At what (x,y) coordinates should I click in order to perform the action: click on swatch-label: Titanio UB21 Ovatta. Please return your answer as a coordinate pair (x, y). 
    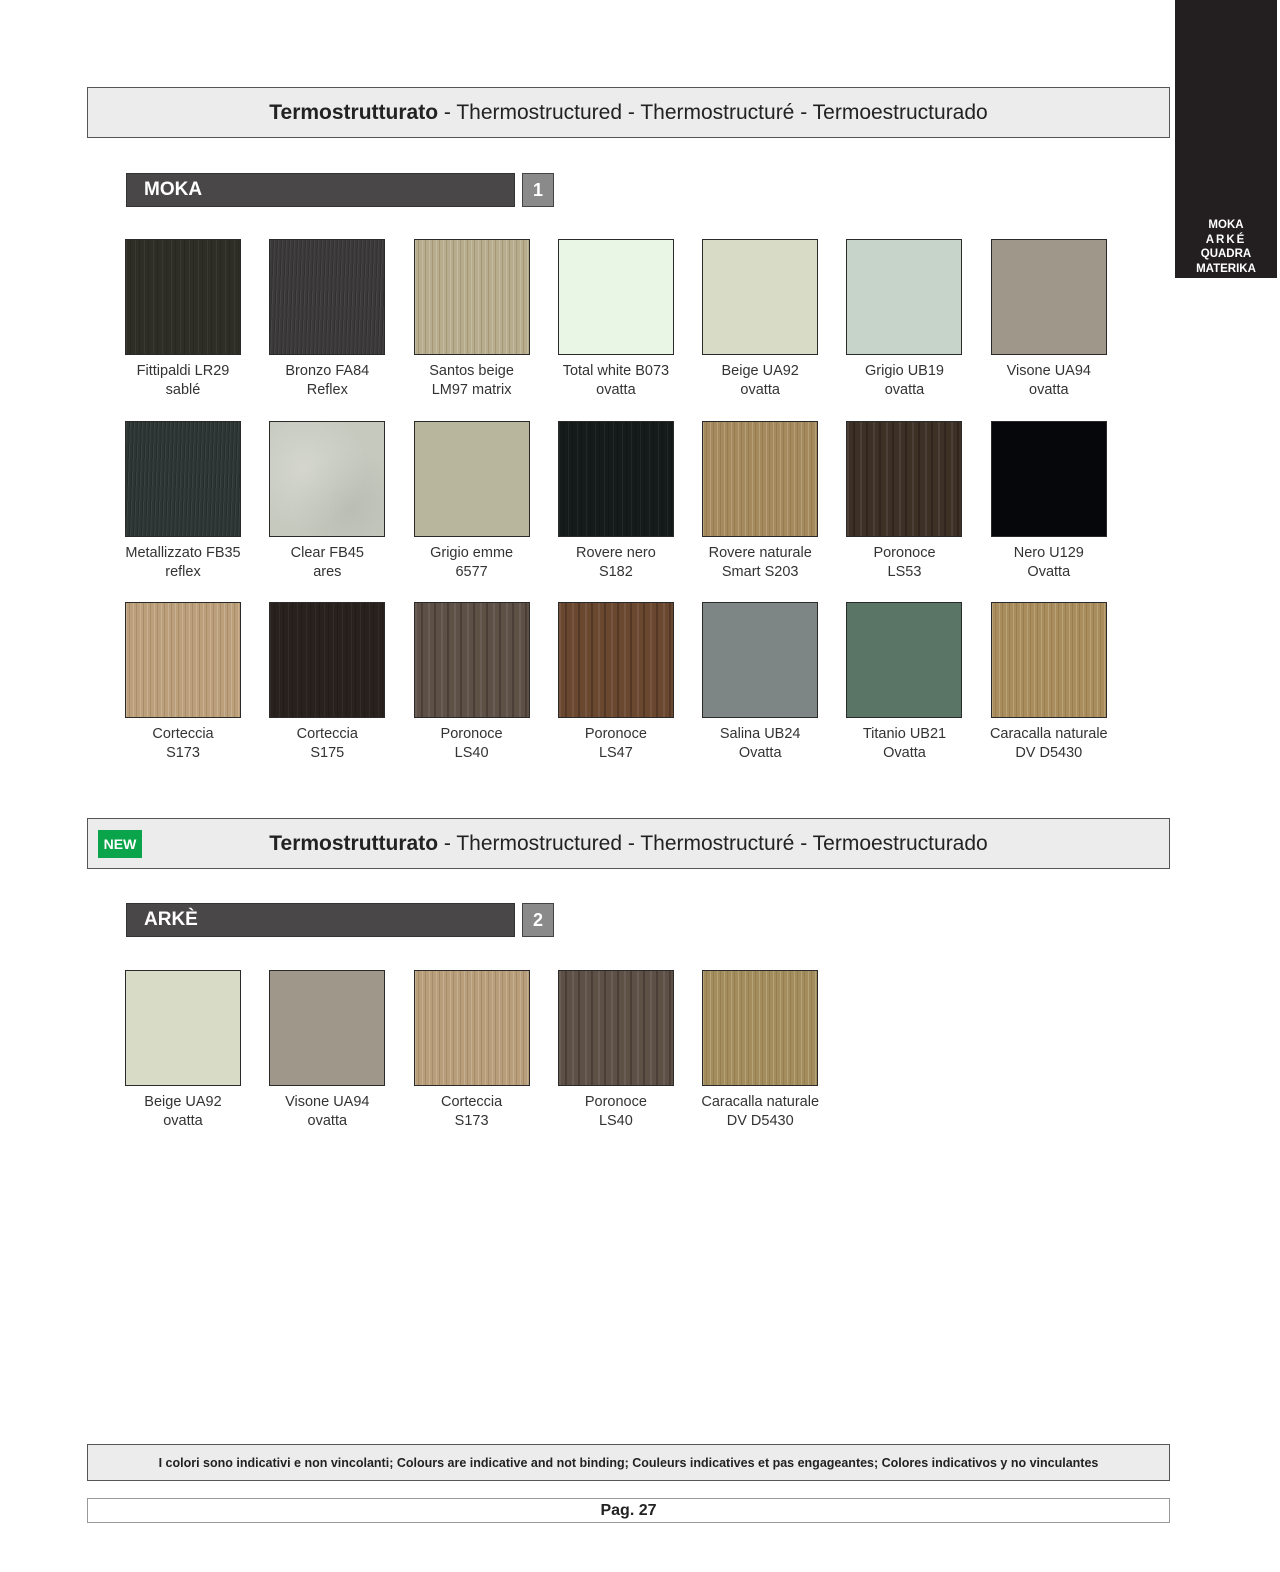
    Looking at the image, I should click on (904, 744).